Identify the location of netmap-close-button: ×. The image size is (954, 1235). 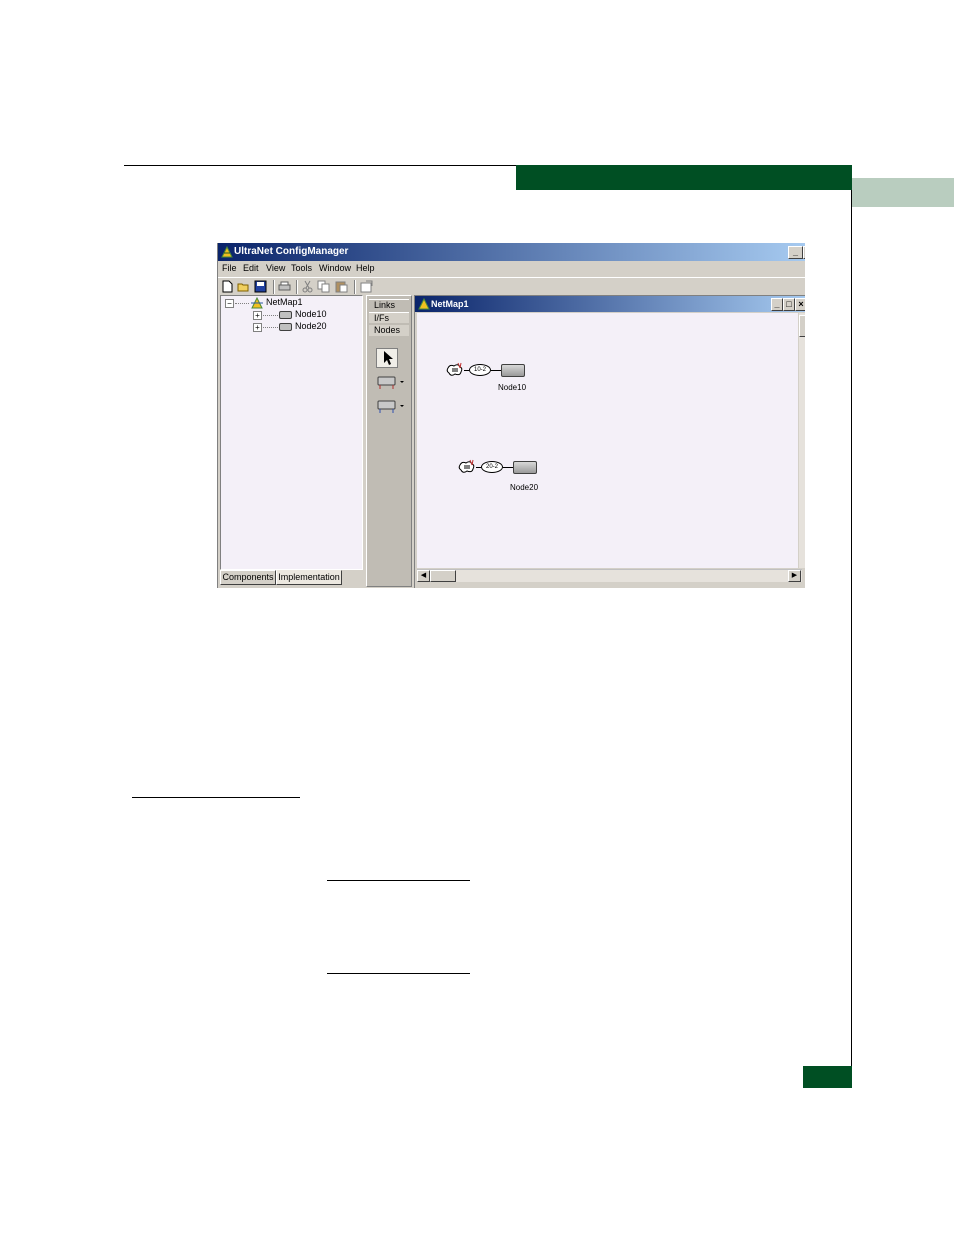
(800, 304).